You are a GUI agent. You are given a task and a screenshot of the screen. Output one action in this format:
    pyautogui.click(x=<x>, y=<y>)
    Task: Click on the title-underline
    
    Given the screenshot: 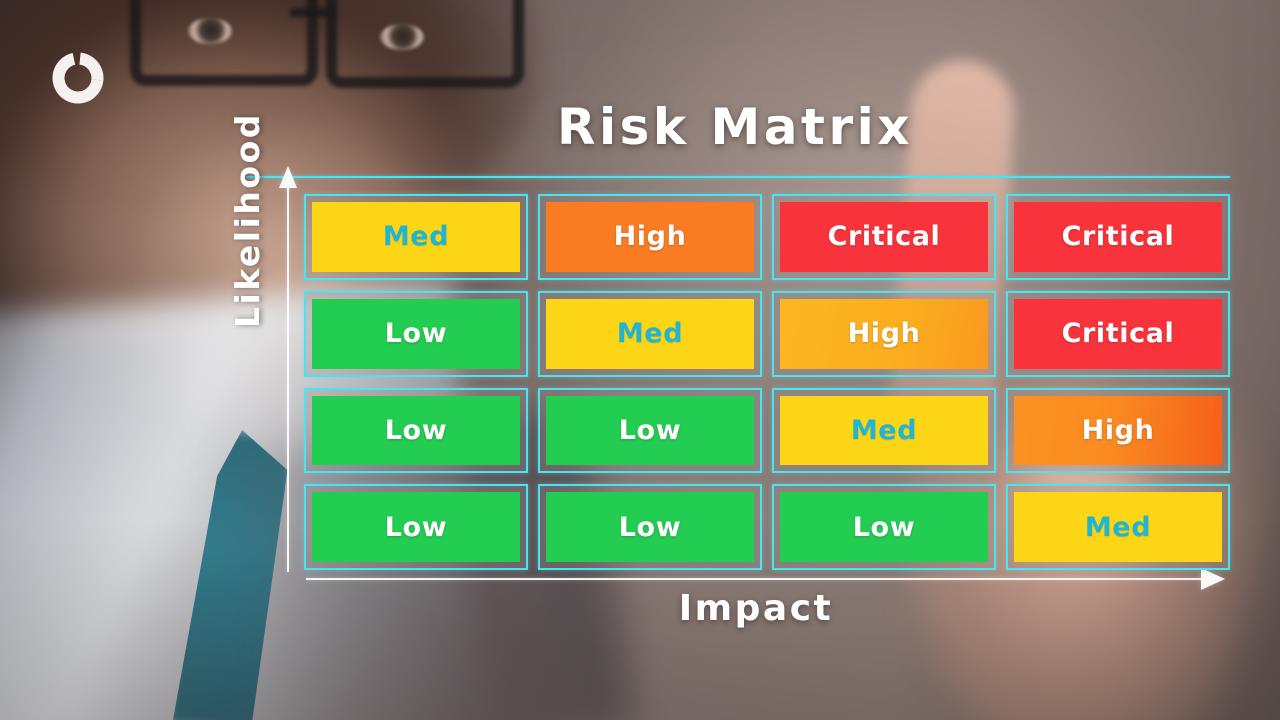 What is the action you would take?
    pyautogui.click(x=738, y=177)
    